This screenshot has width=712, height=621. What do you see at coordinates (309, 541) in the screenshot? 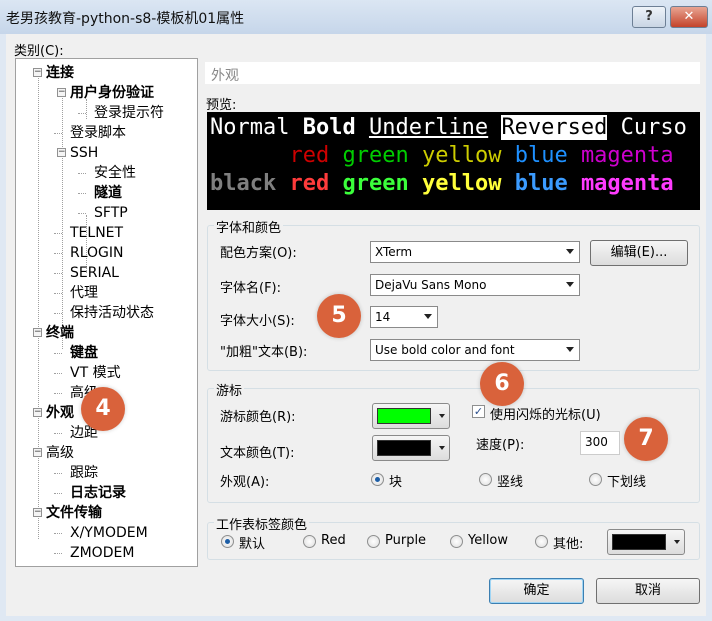
I see `tab-color-red-radio` at bounding box center [309, 541].